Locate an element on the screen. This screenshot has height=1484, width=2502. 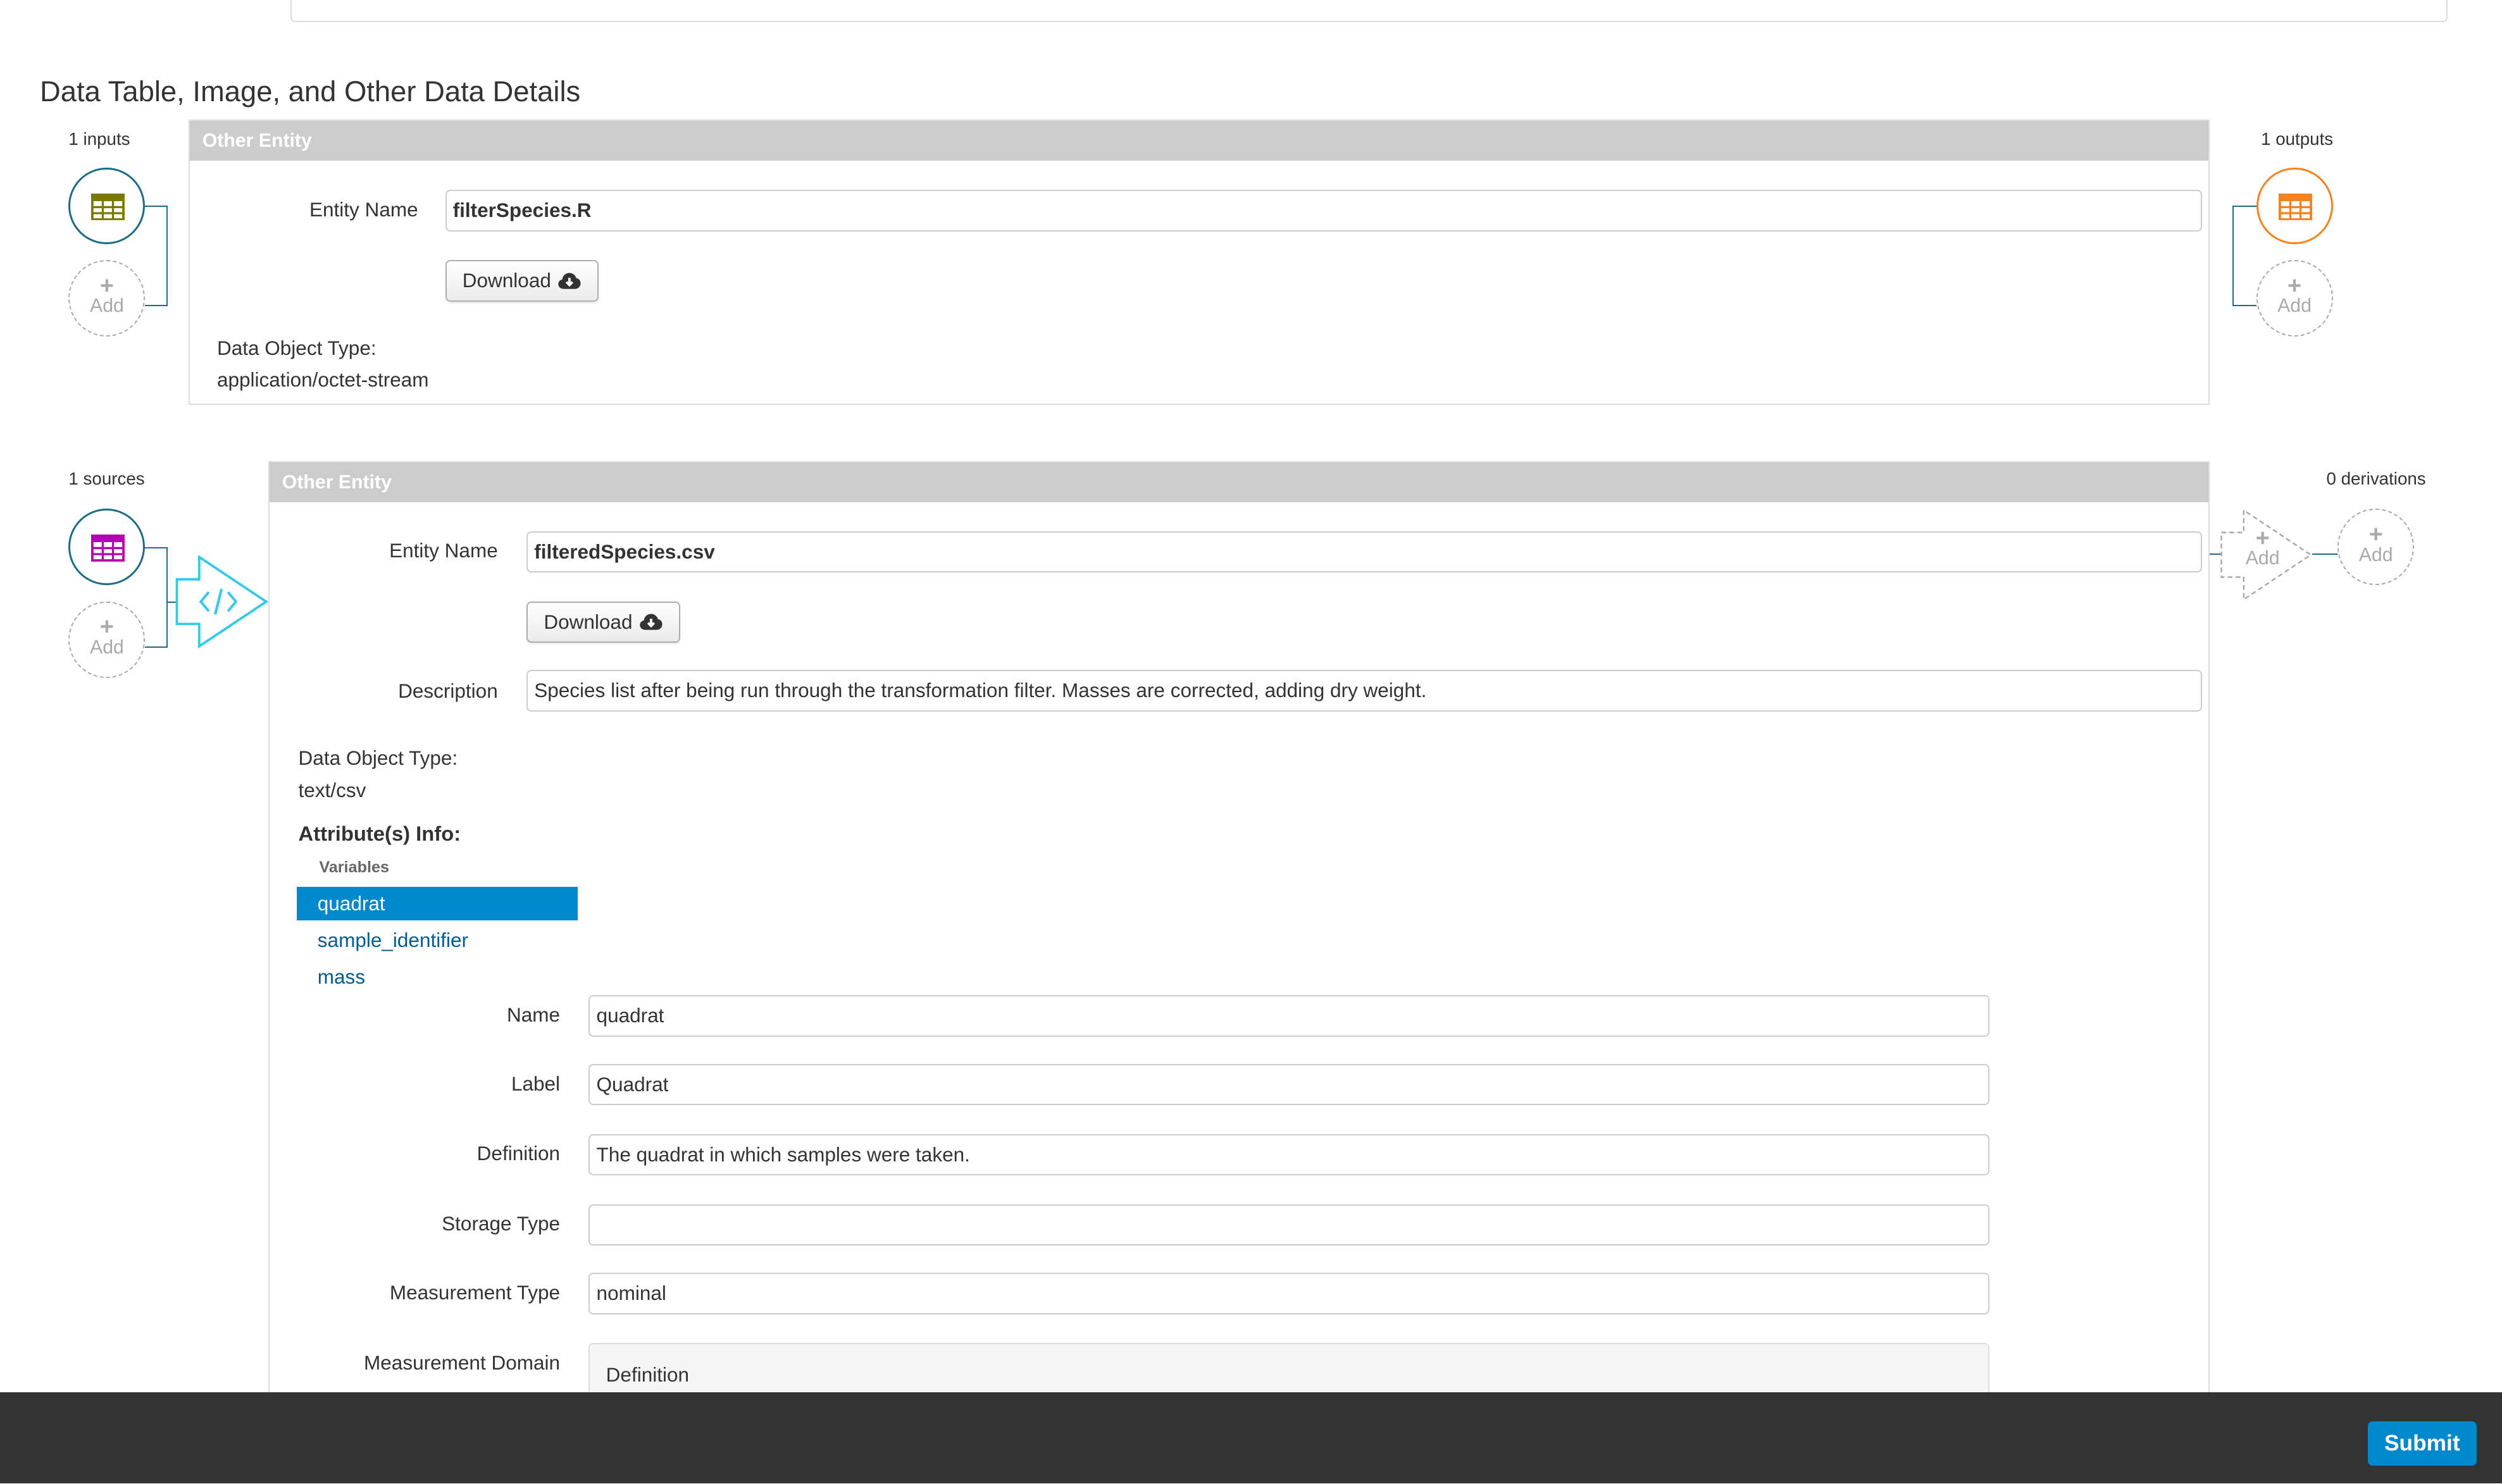
add-derivation-button: + Add is located at coordinates (2376, 547).